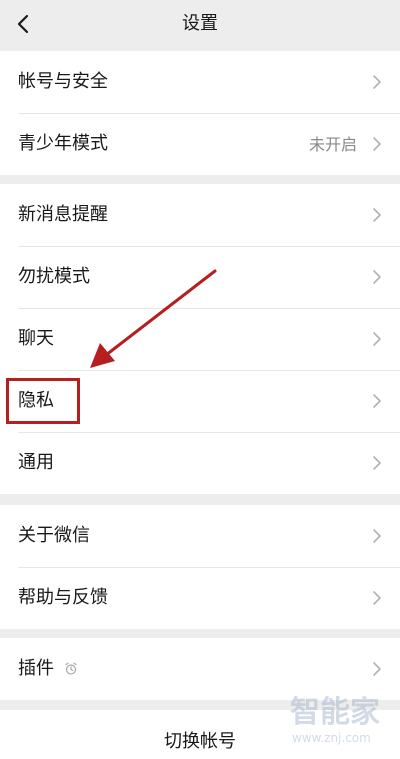  I want to click on settings-item-label: 通用, so click(36, 462).